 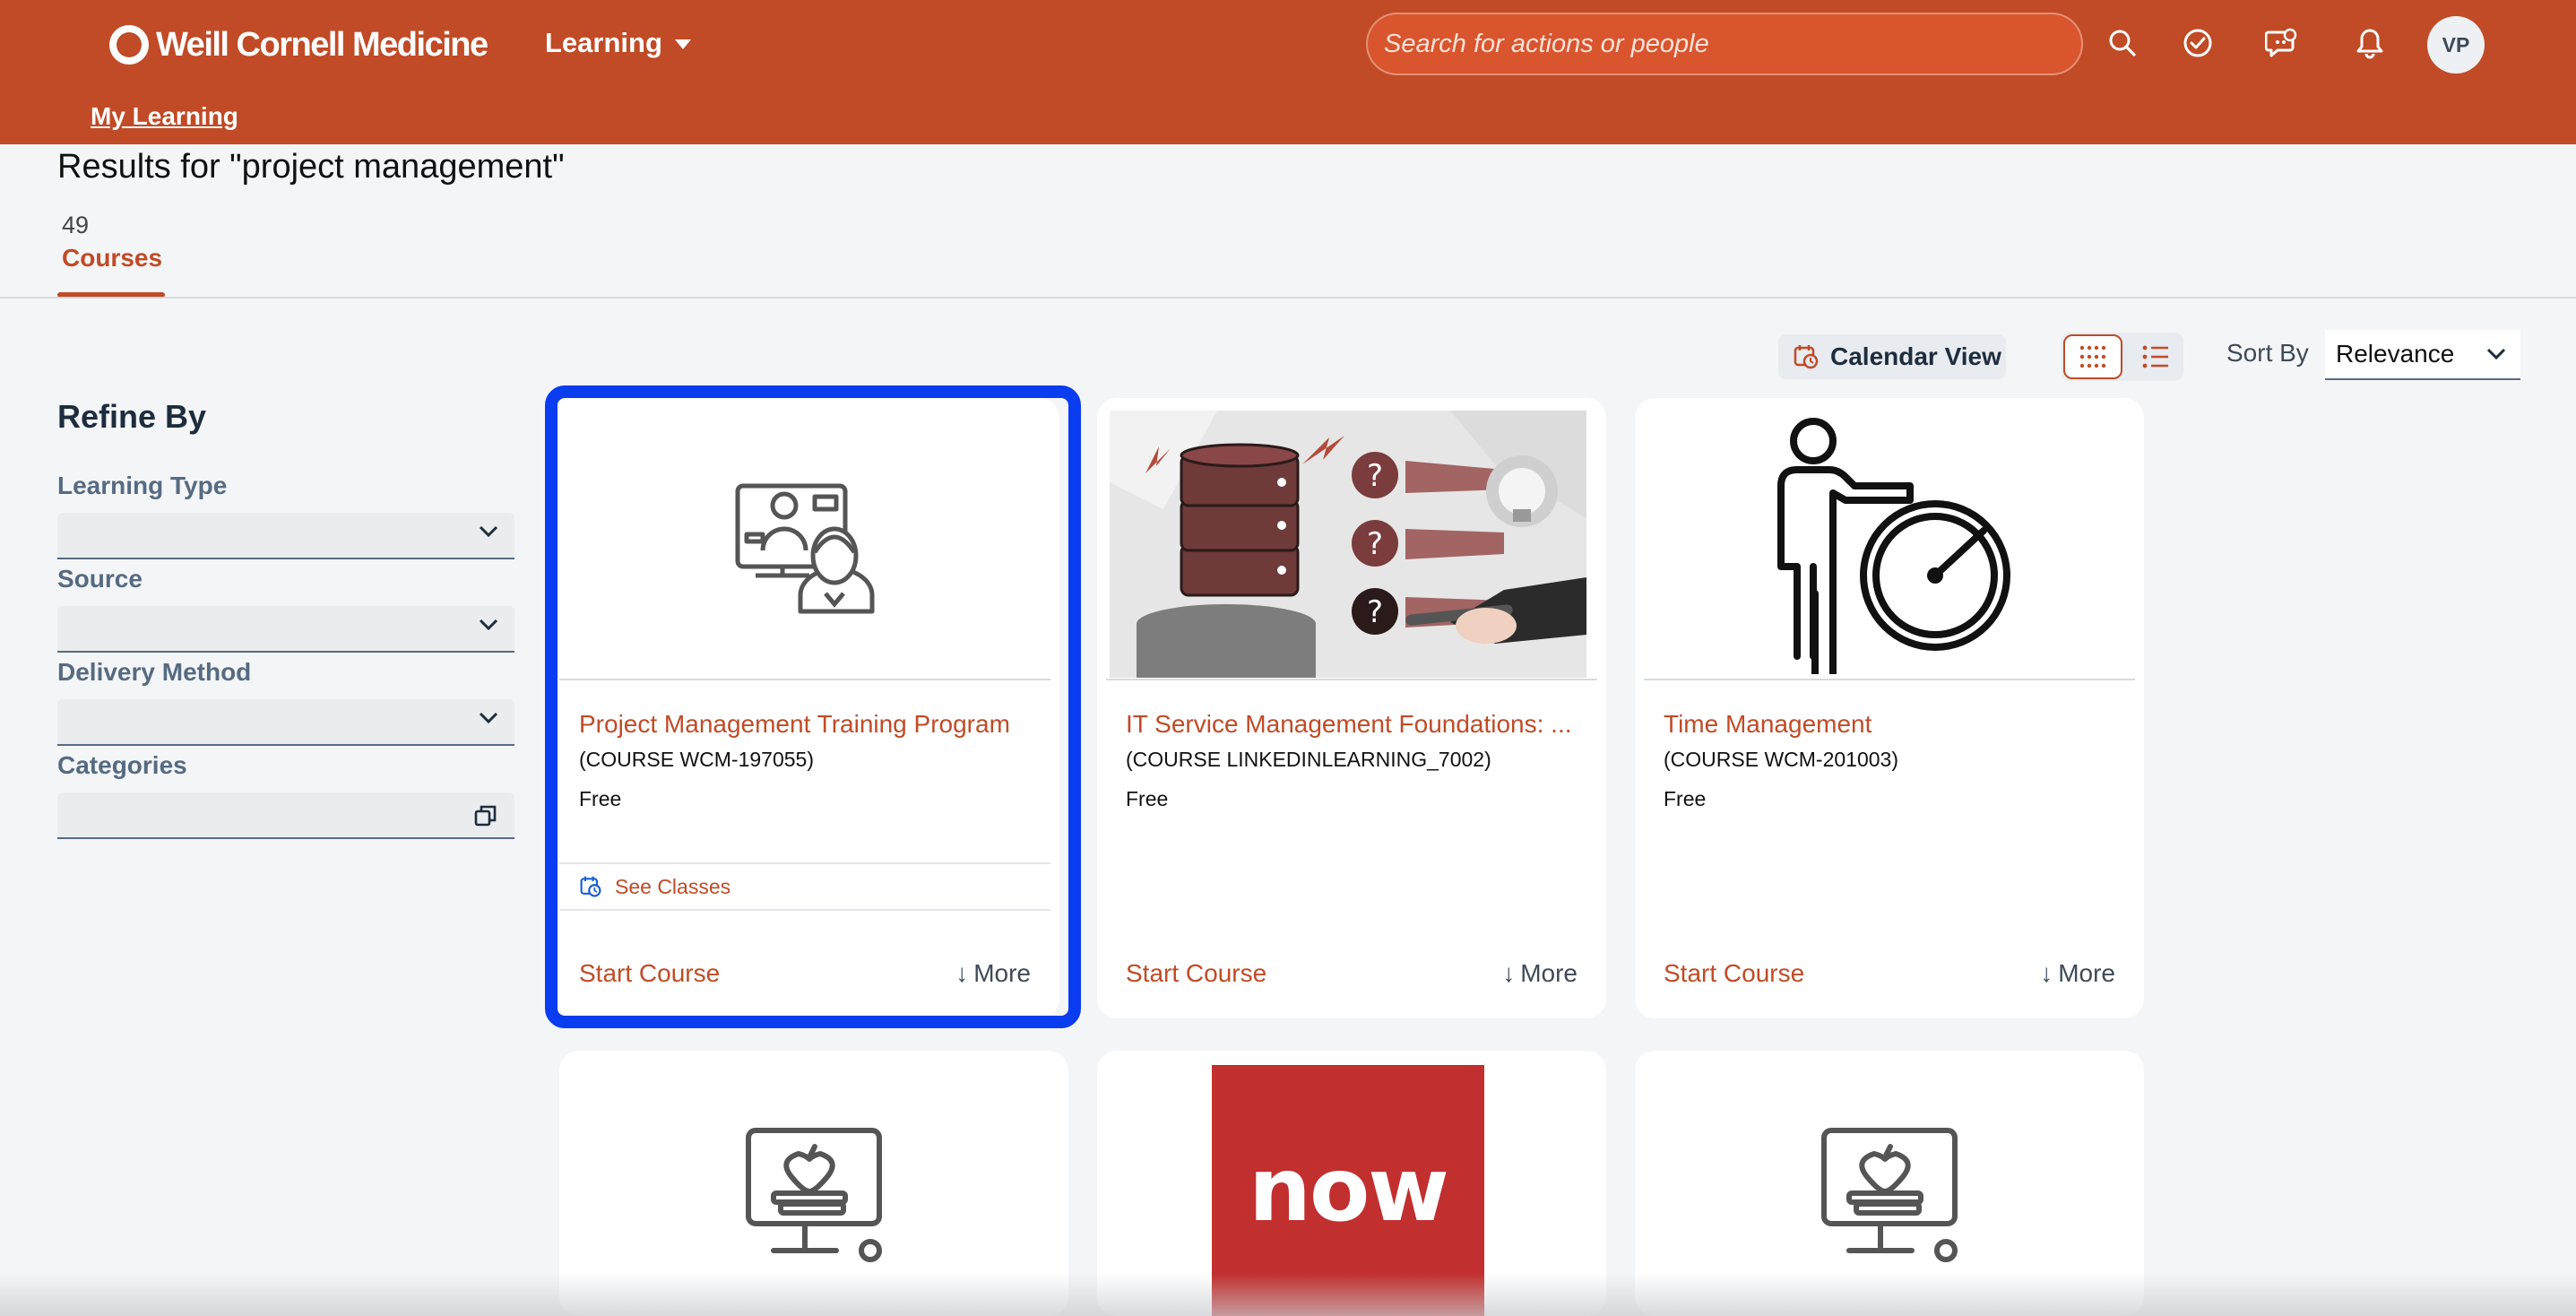 I want to click on brand-logo: Weill Cornell Medicine, so click(x=298, y=45).